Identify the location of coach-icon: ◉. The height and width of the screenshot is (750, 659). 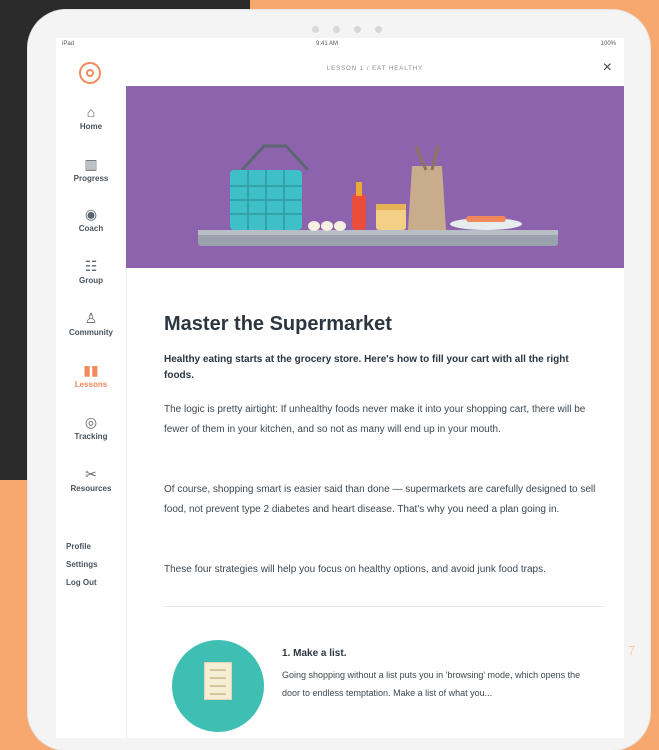
(91, 214).